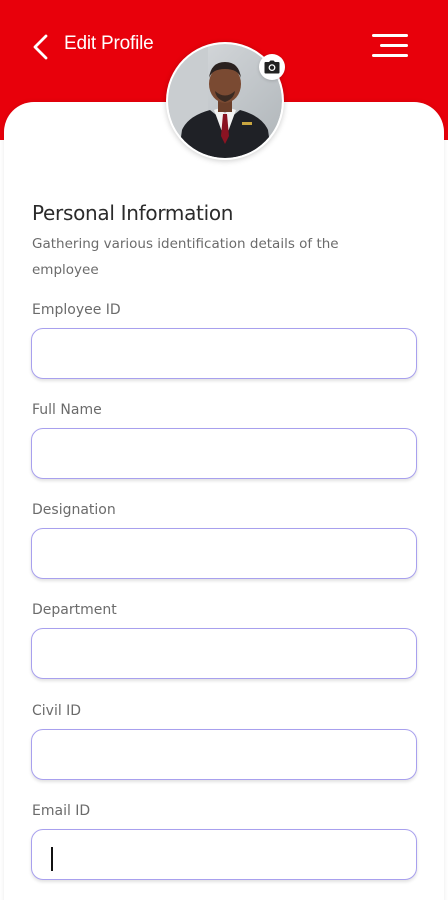 This screenshot has height=900, width=448. I want to click on full-name-input, so click(224, 453).